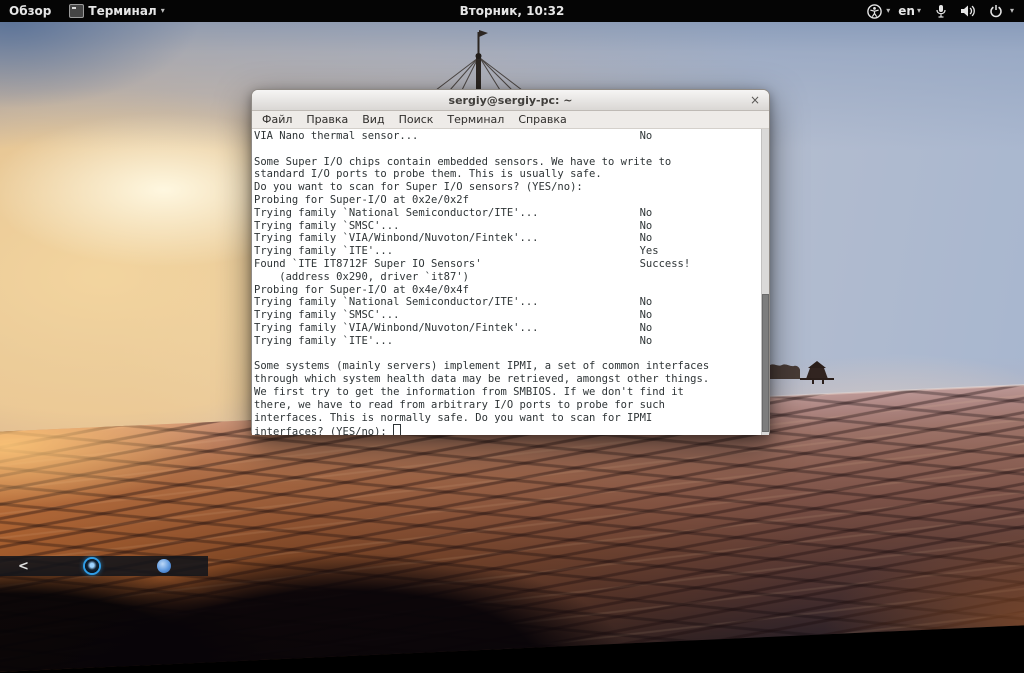 This screenshot has width=1024, height=673. Describe the element at coordinates (122, 11) in the screenshot. I see `app-menu-label: Терминал` at that location.